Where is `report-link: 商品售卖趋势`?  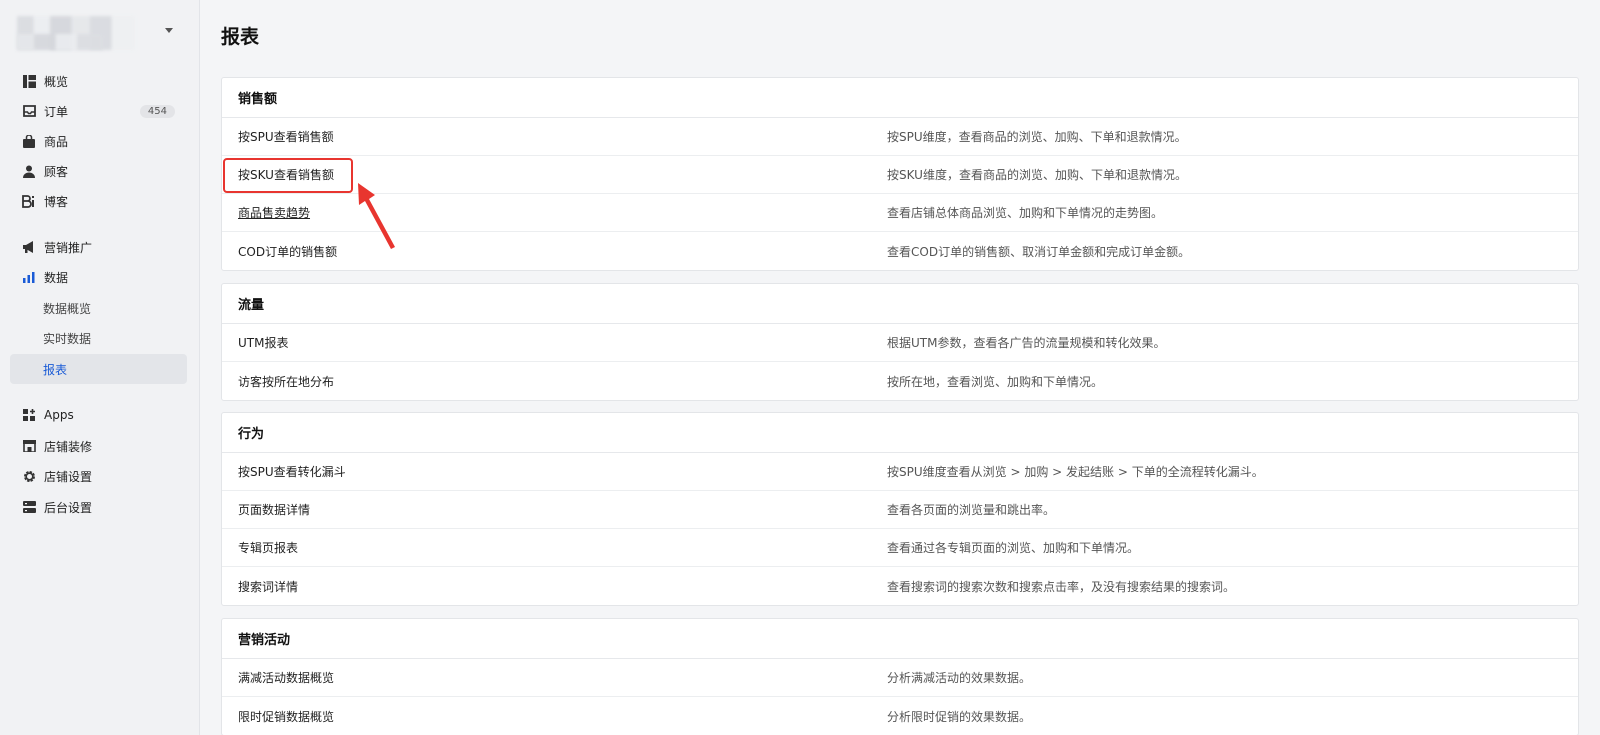
report-link: 商品售卖趋势 is located at coordinates (274, 212).